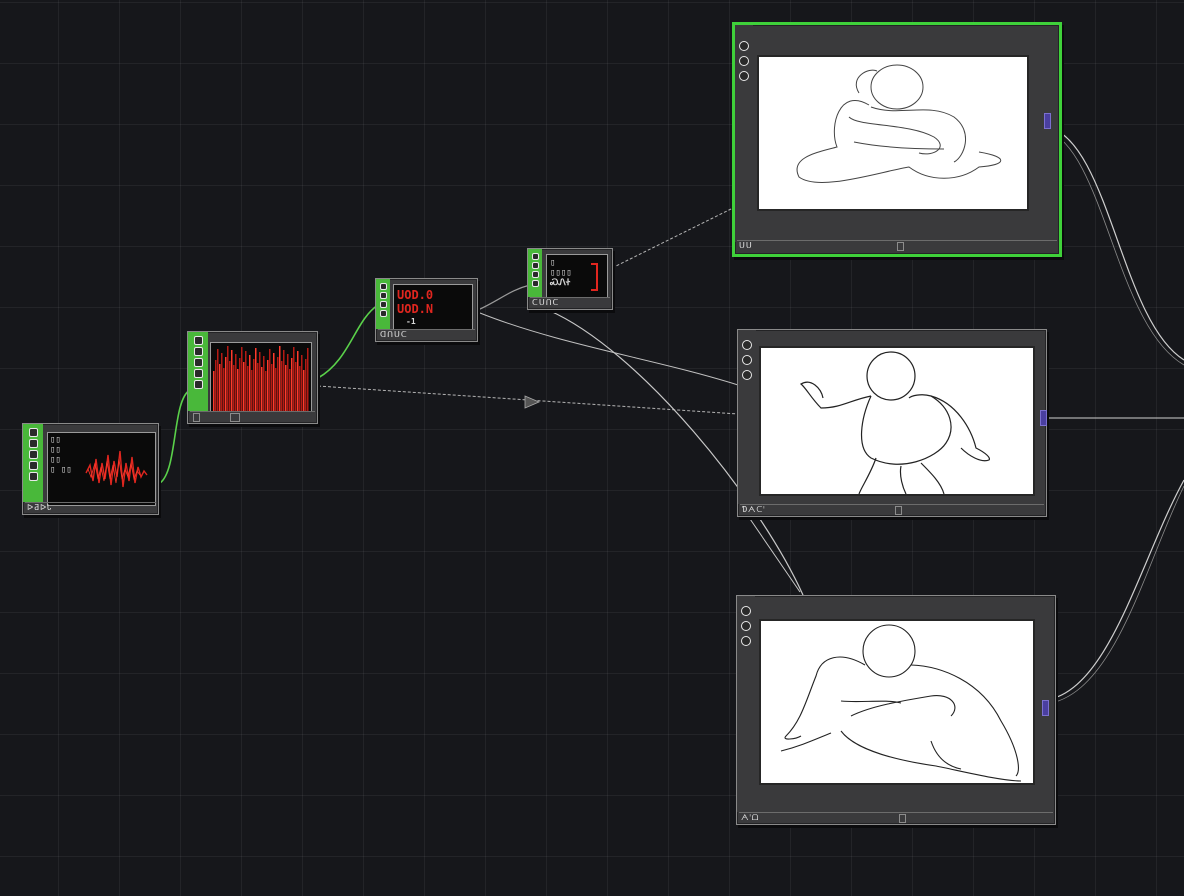  I want to click on spectrum-bars, so click(261, 378).